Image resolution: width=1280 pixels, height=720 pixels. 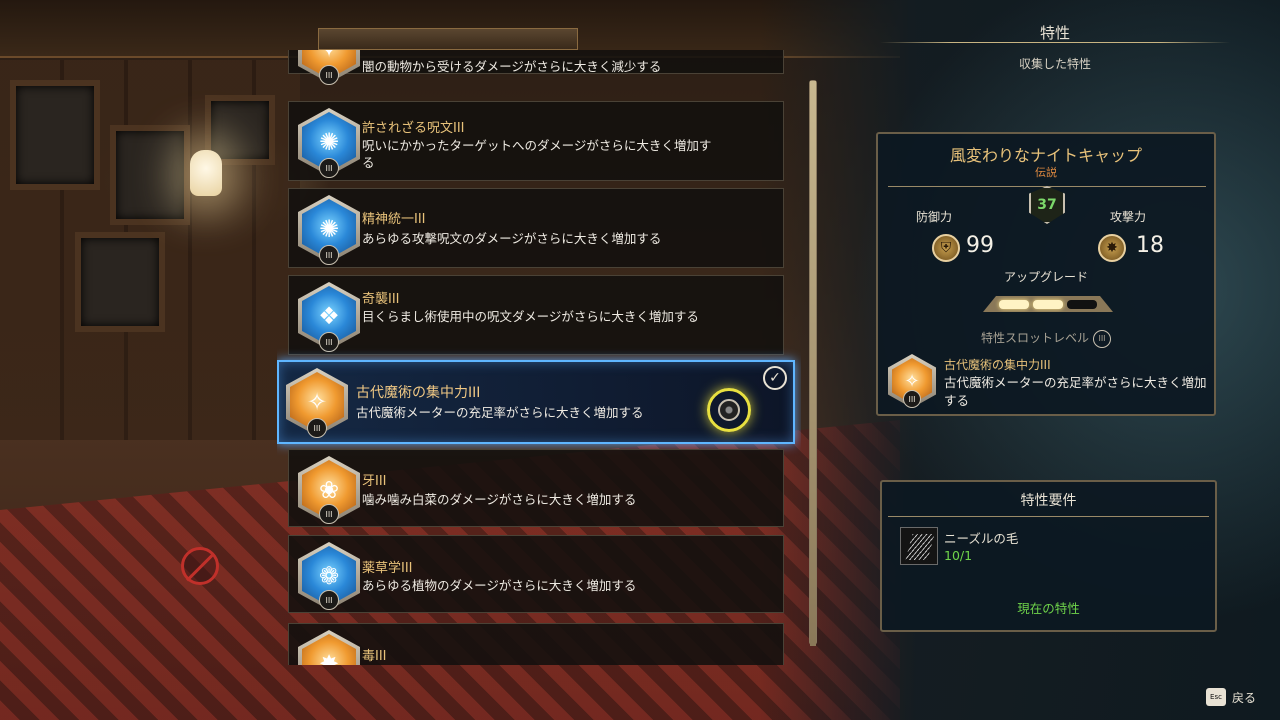 What do you see at coordinates (1055, 47) in the screenshot?
I see `panel-header: 特性 収集した特性` at bounding box center [1055, 47].